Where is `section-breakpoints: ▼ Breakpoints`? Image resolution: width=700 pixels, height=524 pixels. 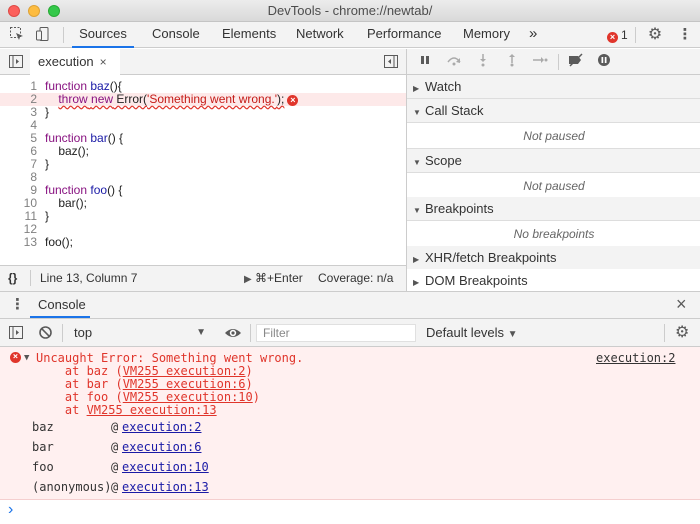
section-breakpoints: ▼ Breakpoints is located at coordinates (553, 209).